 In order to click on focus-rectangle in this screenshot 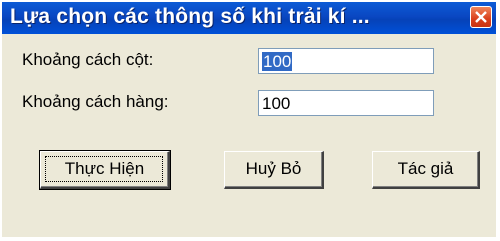, I will do `click(104, 169)`.